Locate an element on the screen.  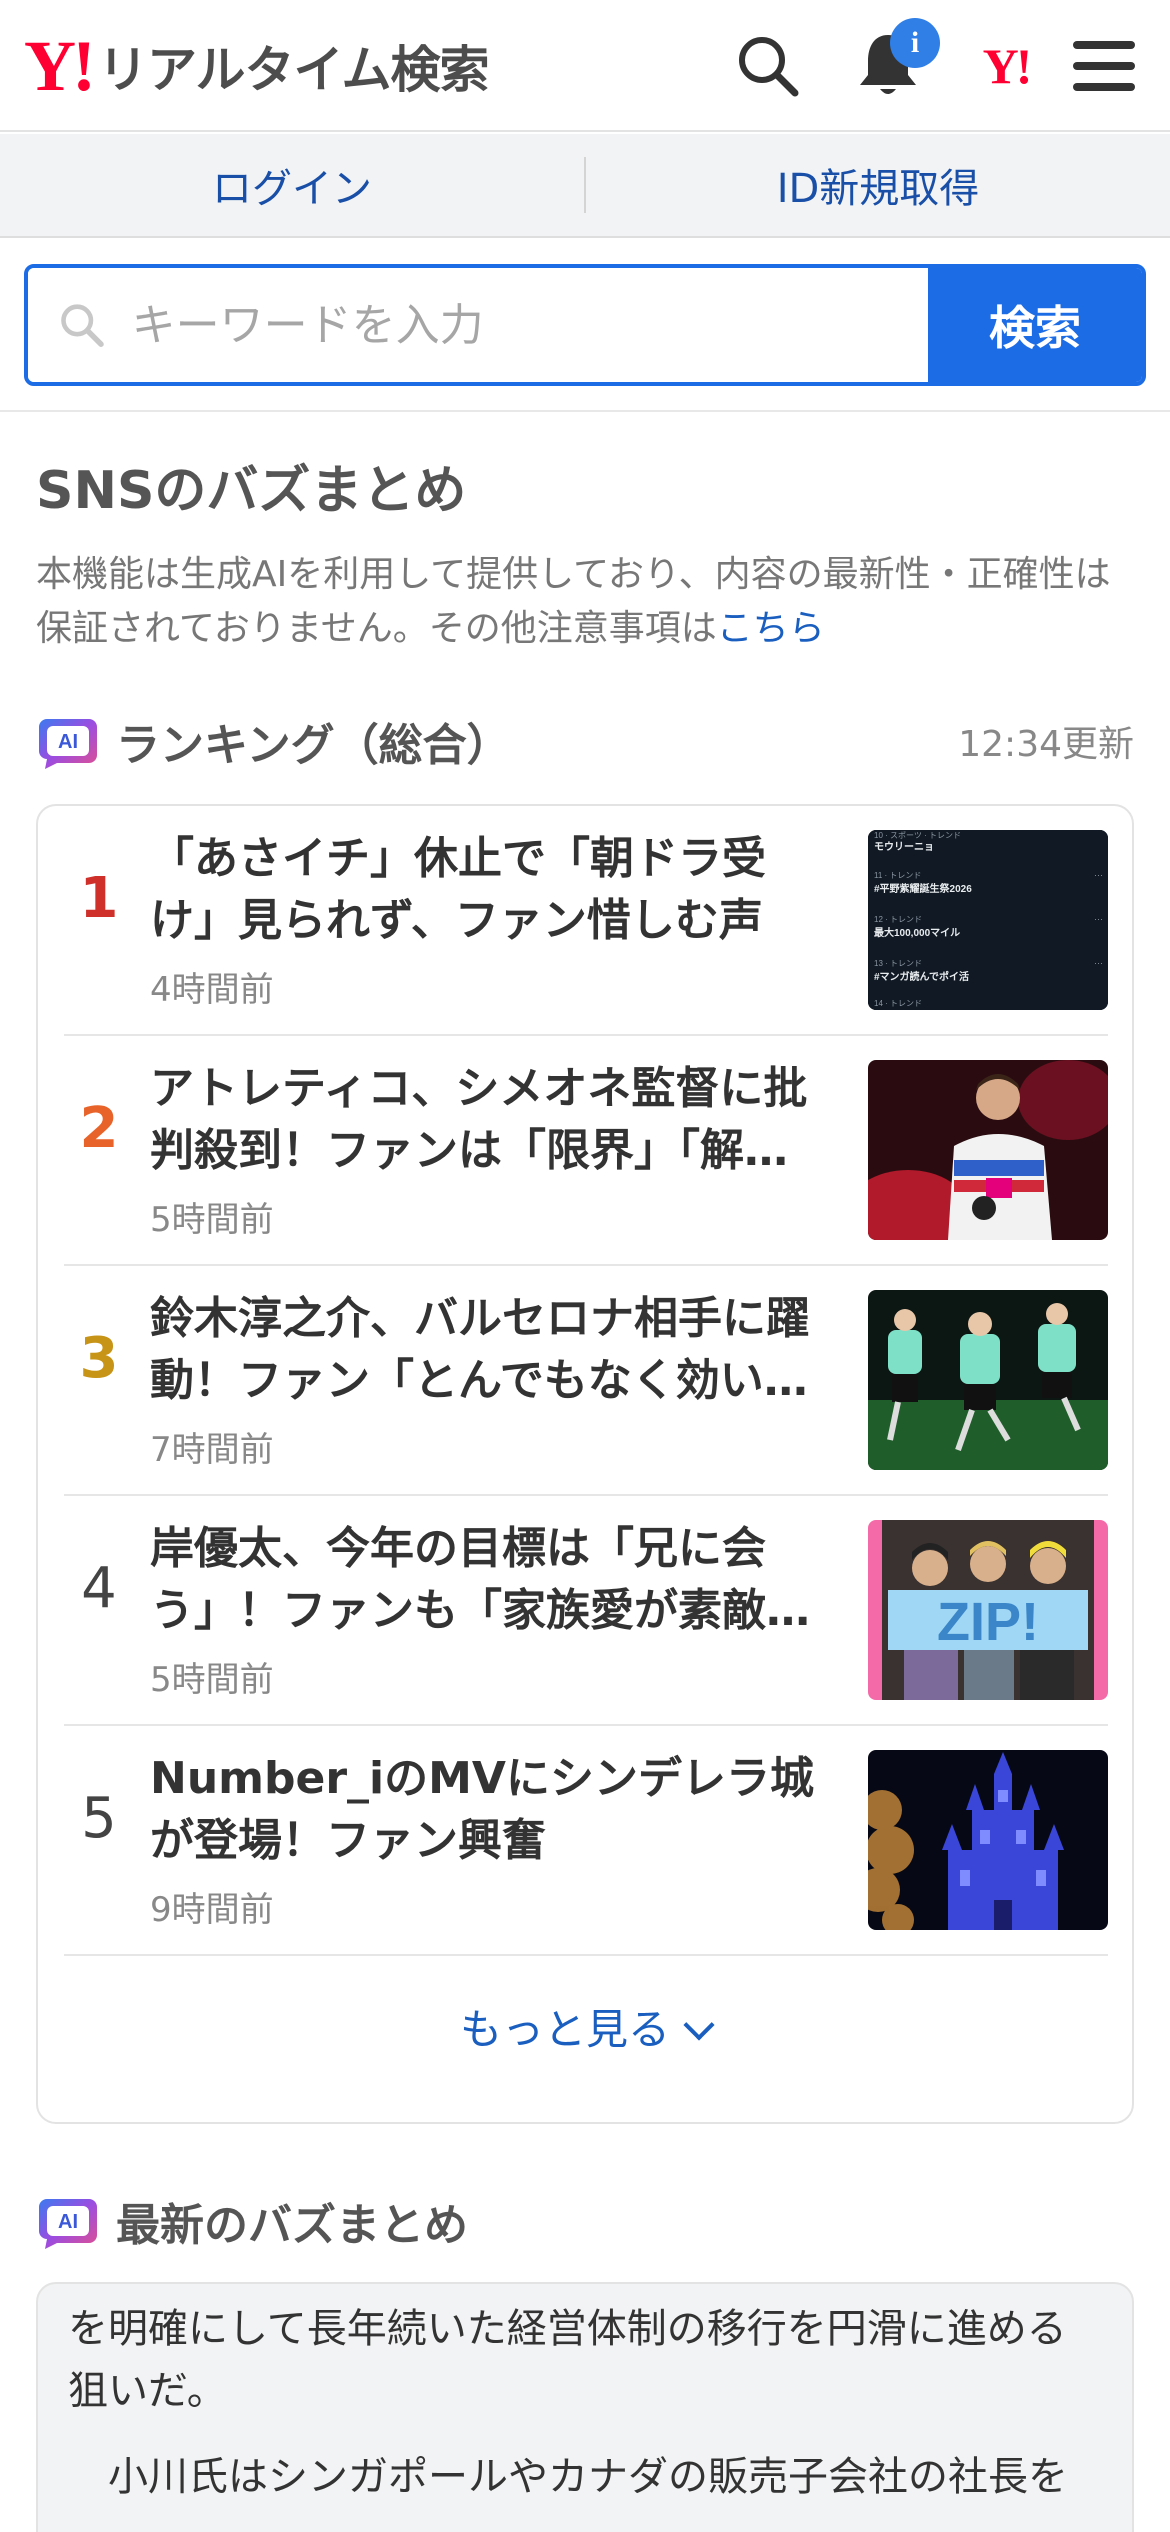
app-header: Y! リアルタイム検索 i Y! is located at coordinates (585, 66).